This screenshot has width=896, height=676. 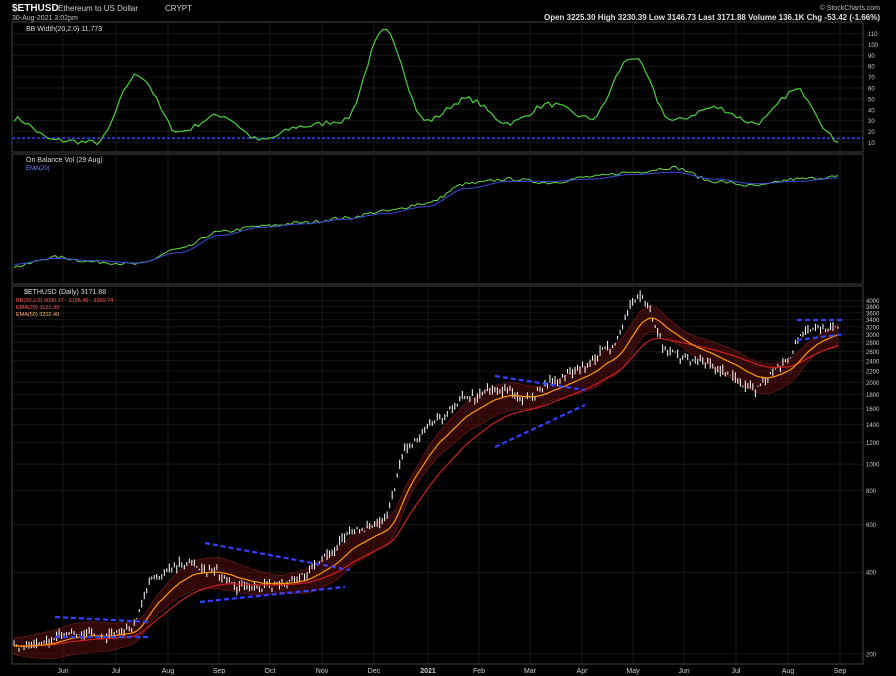 I want to click on y-tick-label: 1800, so click(x=873, y=396).